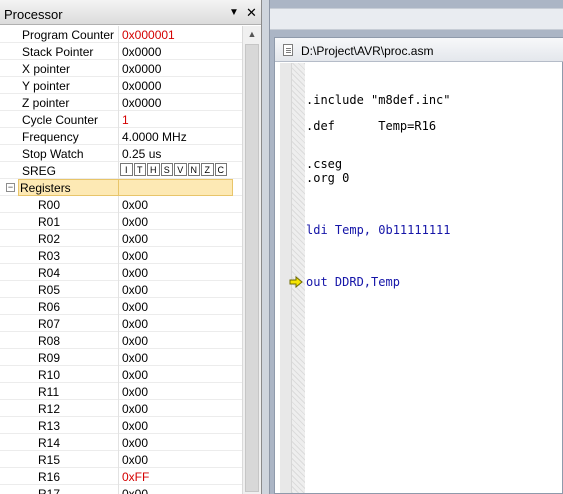 This screenshot has width=563, height=494. I want to click on code-line: .cseg, so click(324, 164).